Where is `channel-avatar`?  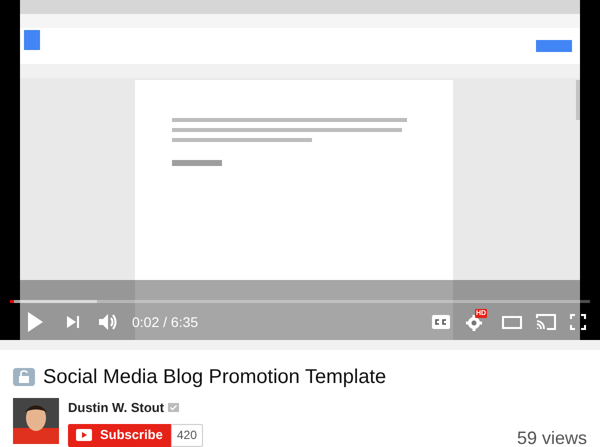 channel-avatar is located at coordinates (36, 421).